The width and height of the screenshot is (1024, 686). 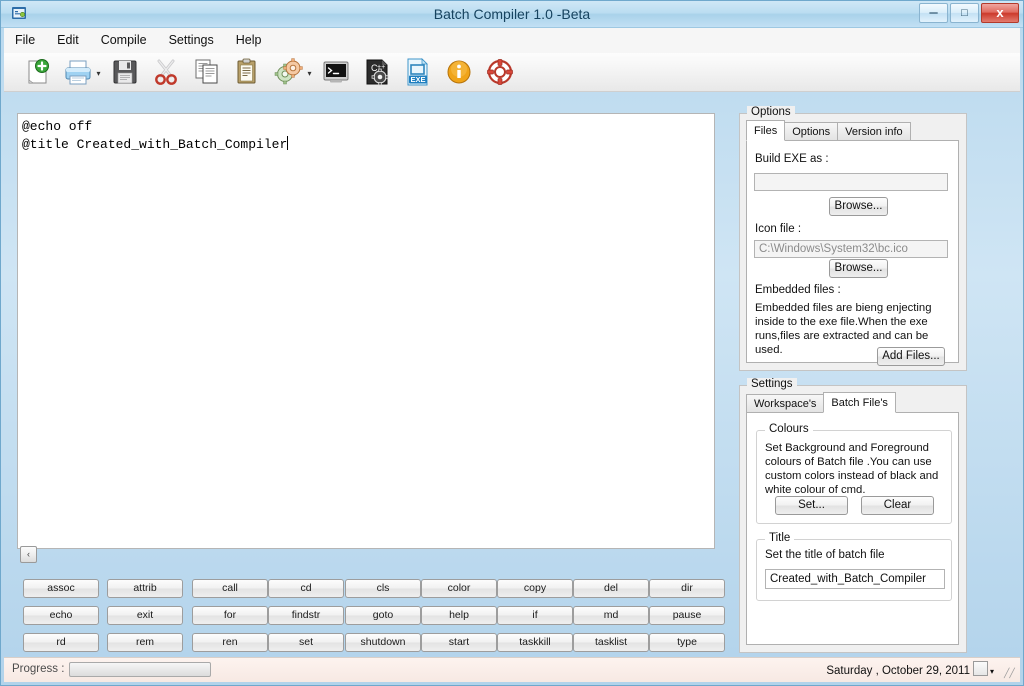 I want to click on command-button-type: type, so click(x=687, y=642).